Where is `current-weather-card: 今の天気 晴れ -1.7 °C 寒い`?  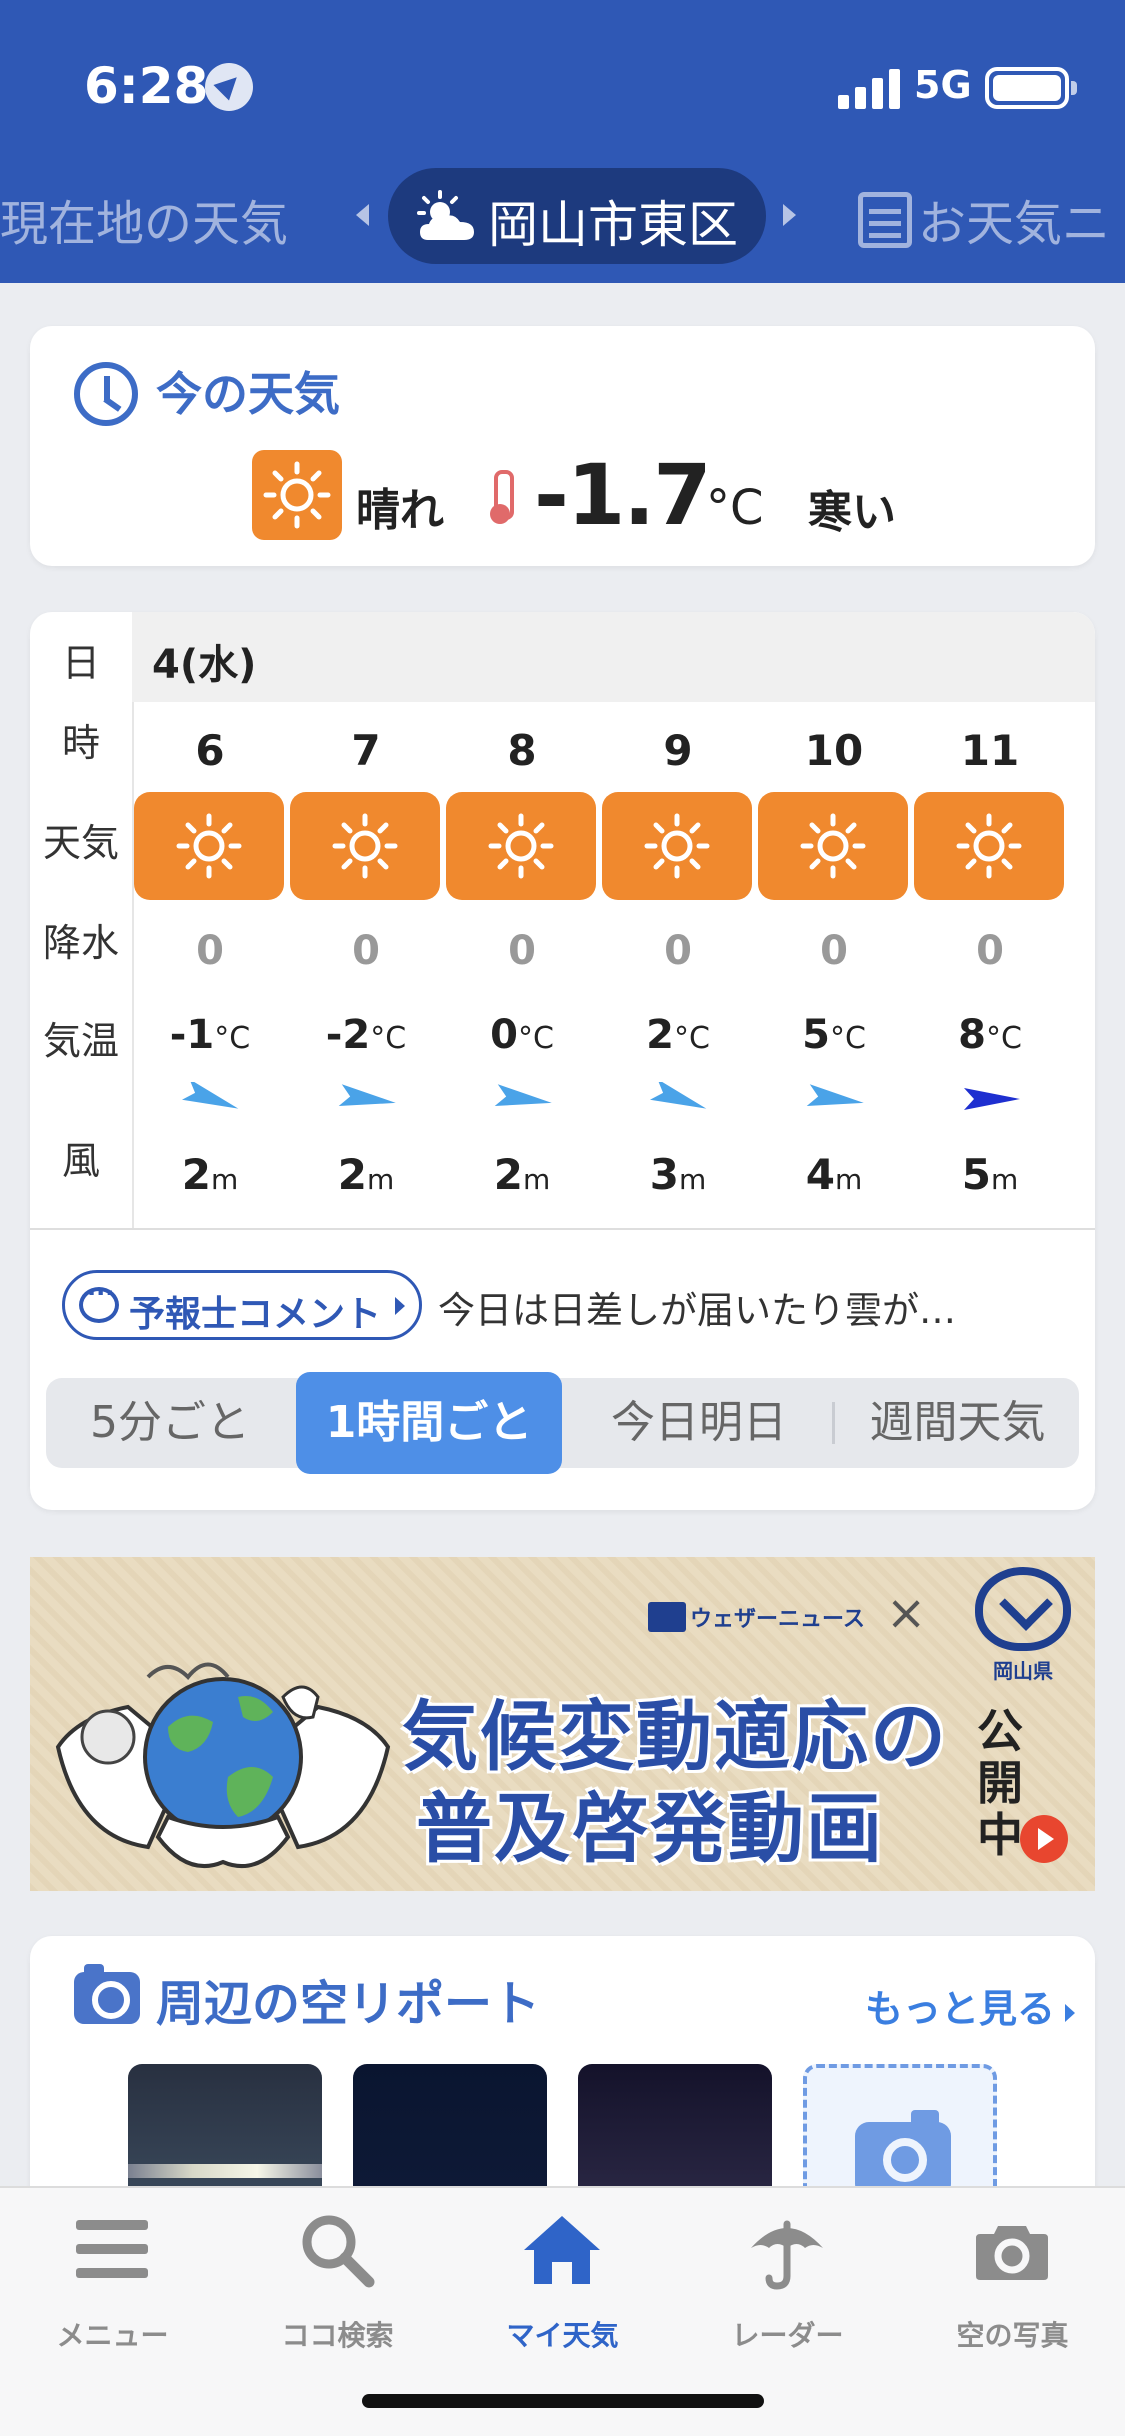
current-weather-card: 今の天気 晴れ -1.7 °C 寒い is located at coordinates (562, 446).